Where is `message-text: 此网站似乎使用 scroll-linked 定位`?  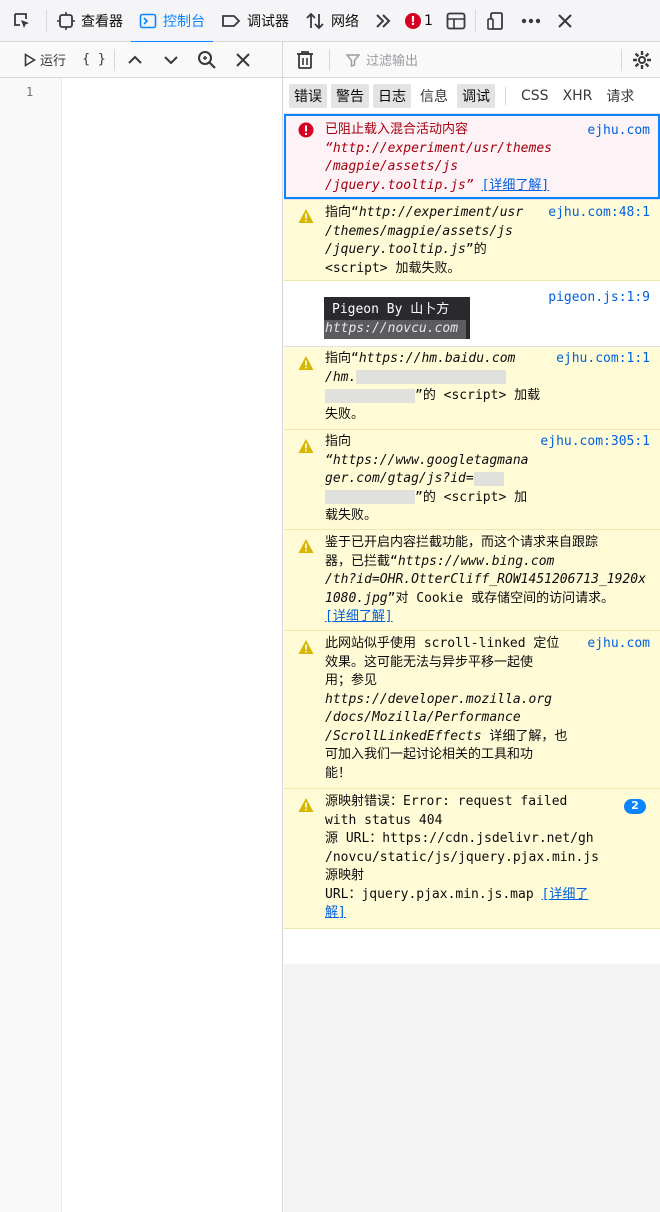 message-text: 此网站似乎使用 scroll-linked 定位 is located at coordinates (442, 643).